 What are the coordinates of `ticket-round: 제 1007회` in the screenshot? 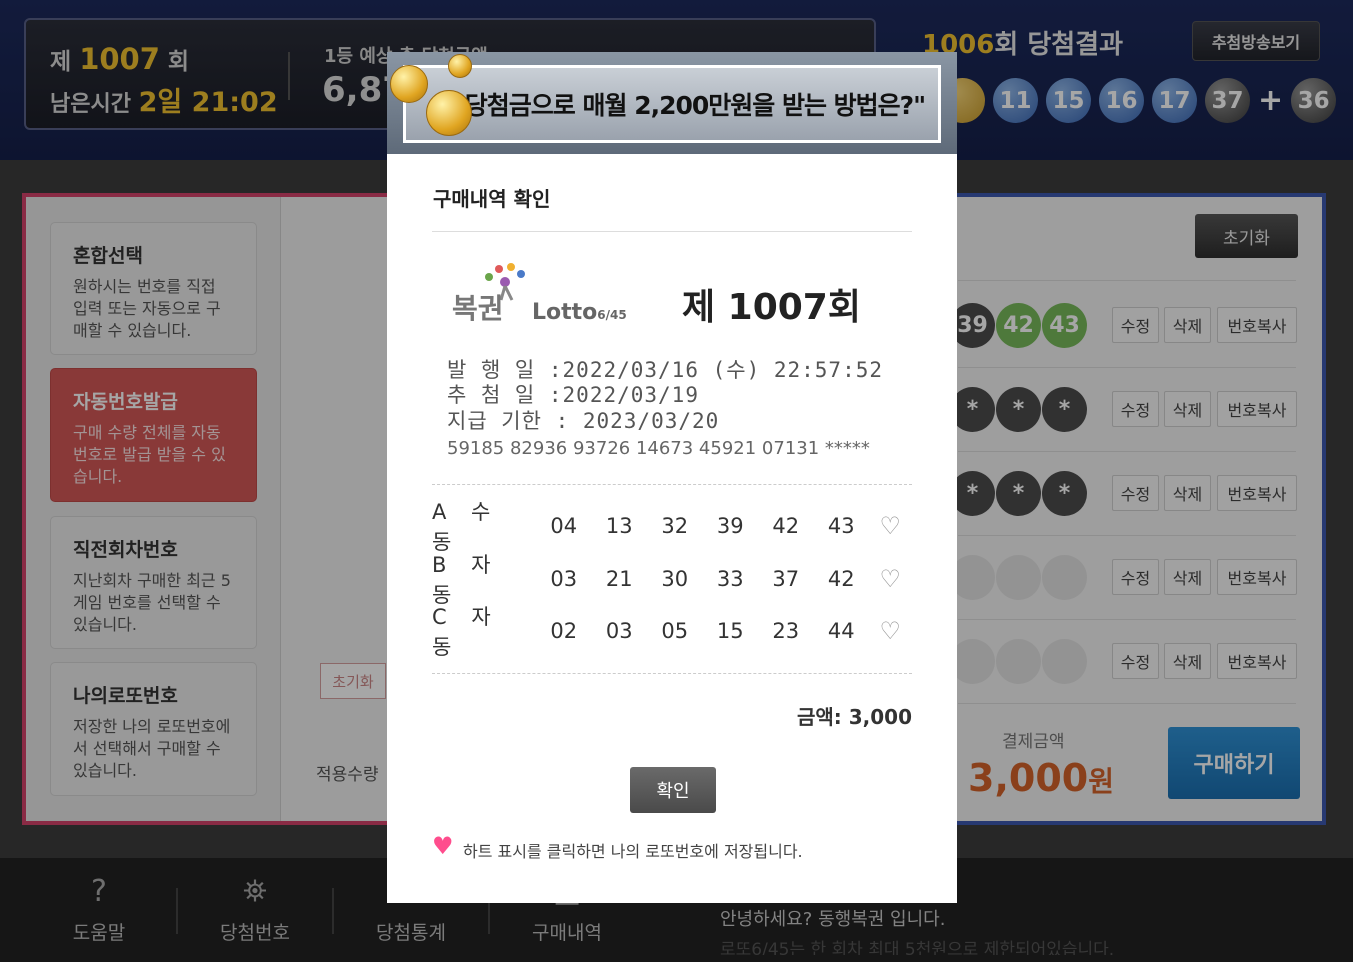 It's located at (771, 307).